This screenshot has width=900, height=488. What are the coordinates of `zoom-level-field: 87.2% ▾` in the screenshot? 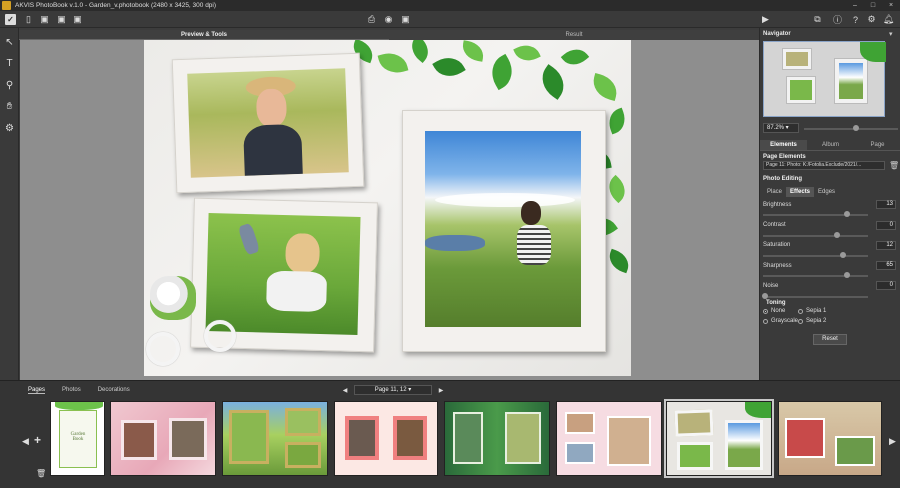 It's located at (781, 128).